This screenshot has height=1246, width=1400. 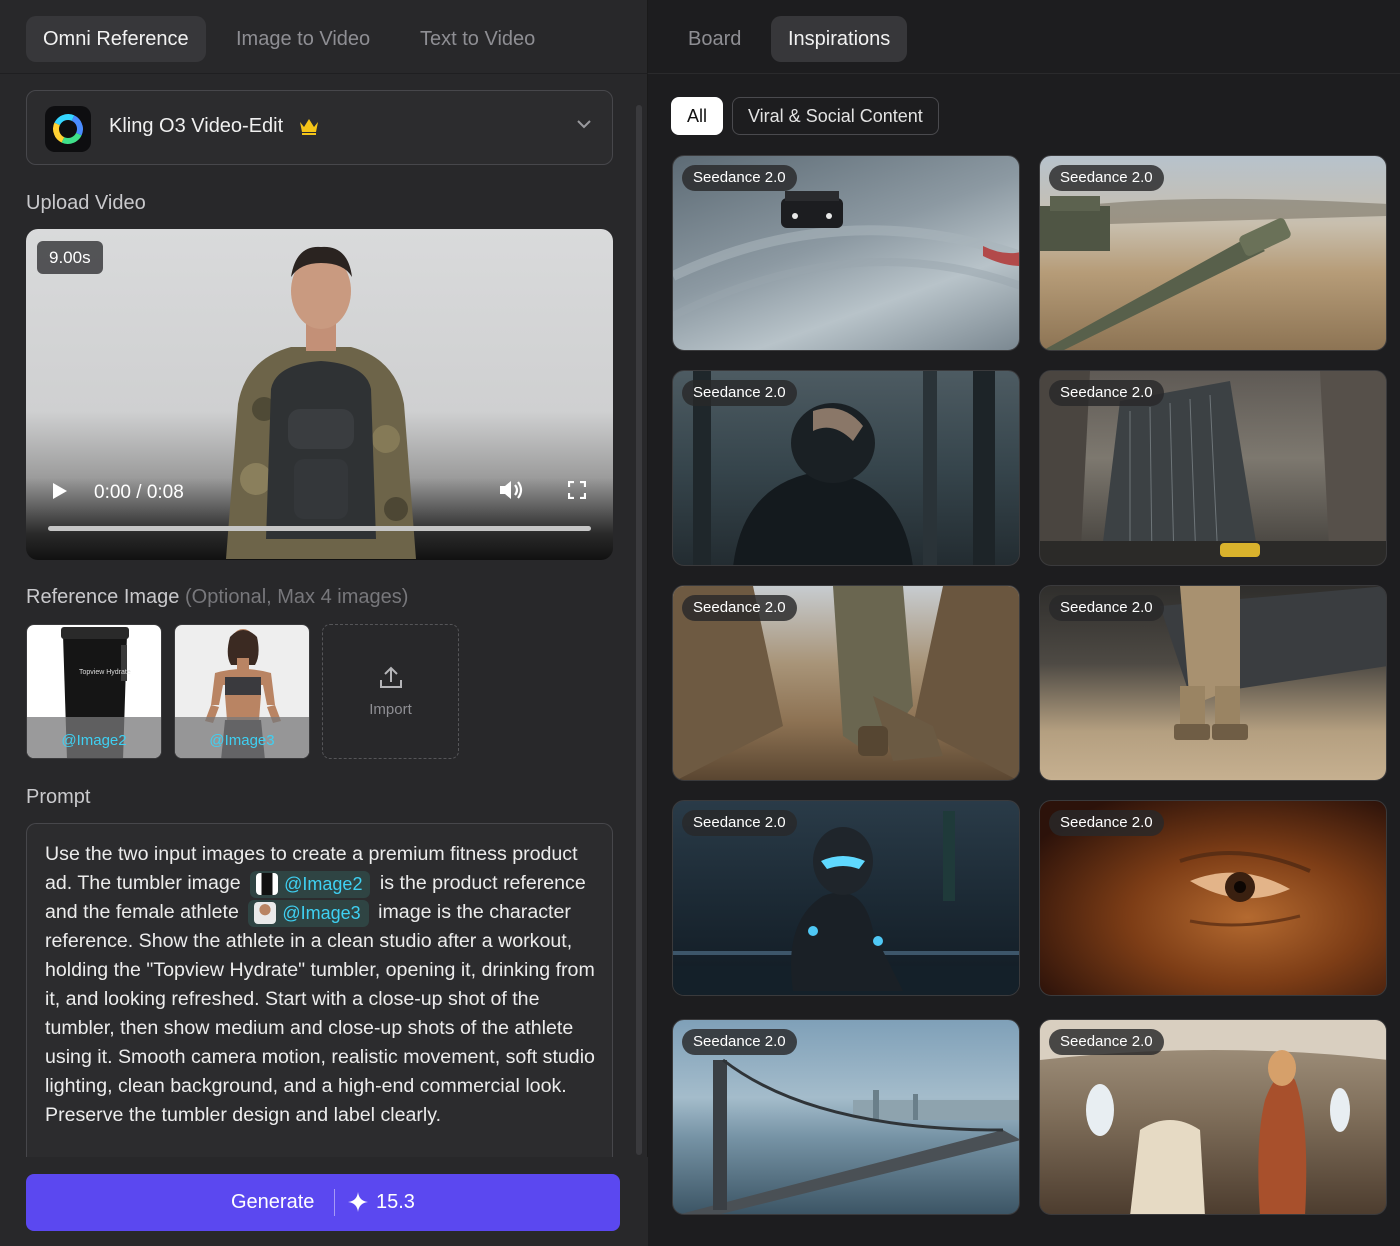 I want to click on gallery-tabs: Board Inspirations, so click(x=1024, y=37).